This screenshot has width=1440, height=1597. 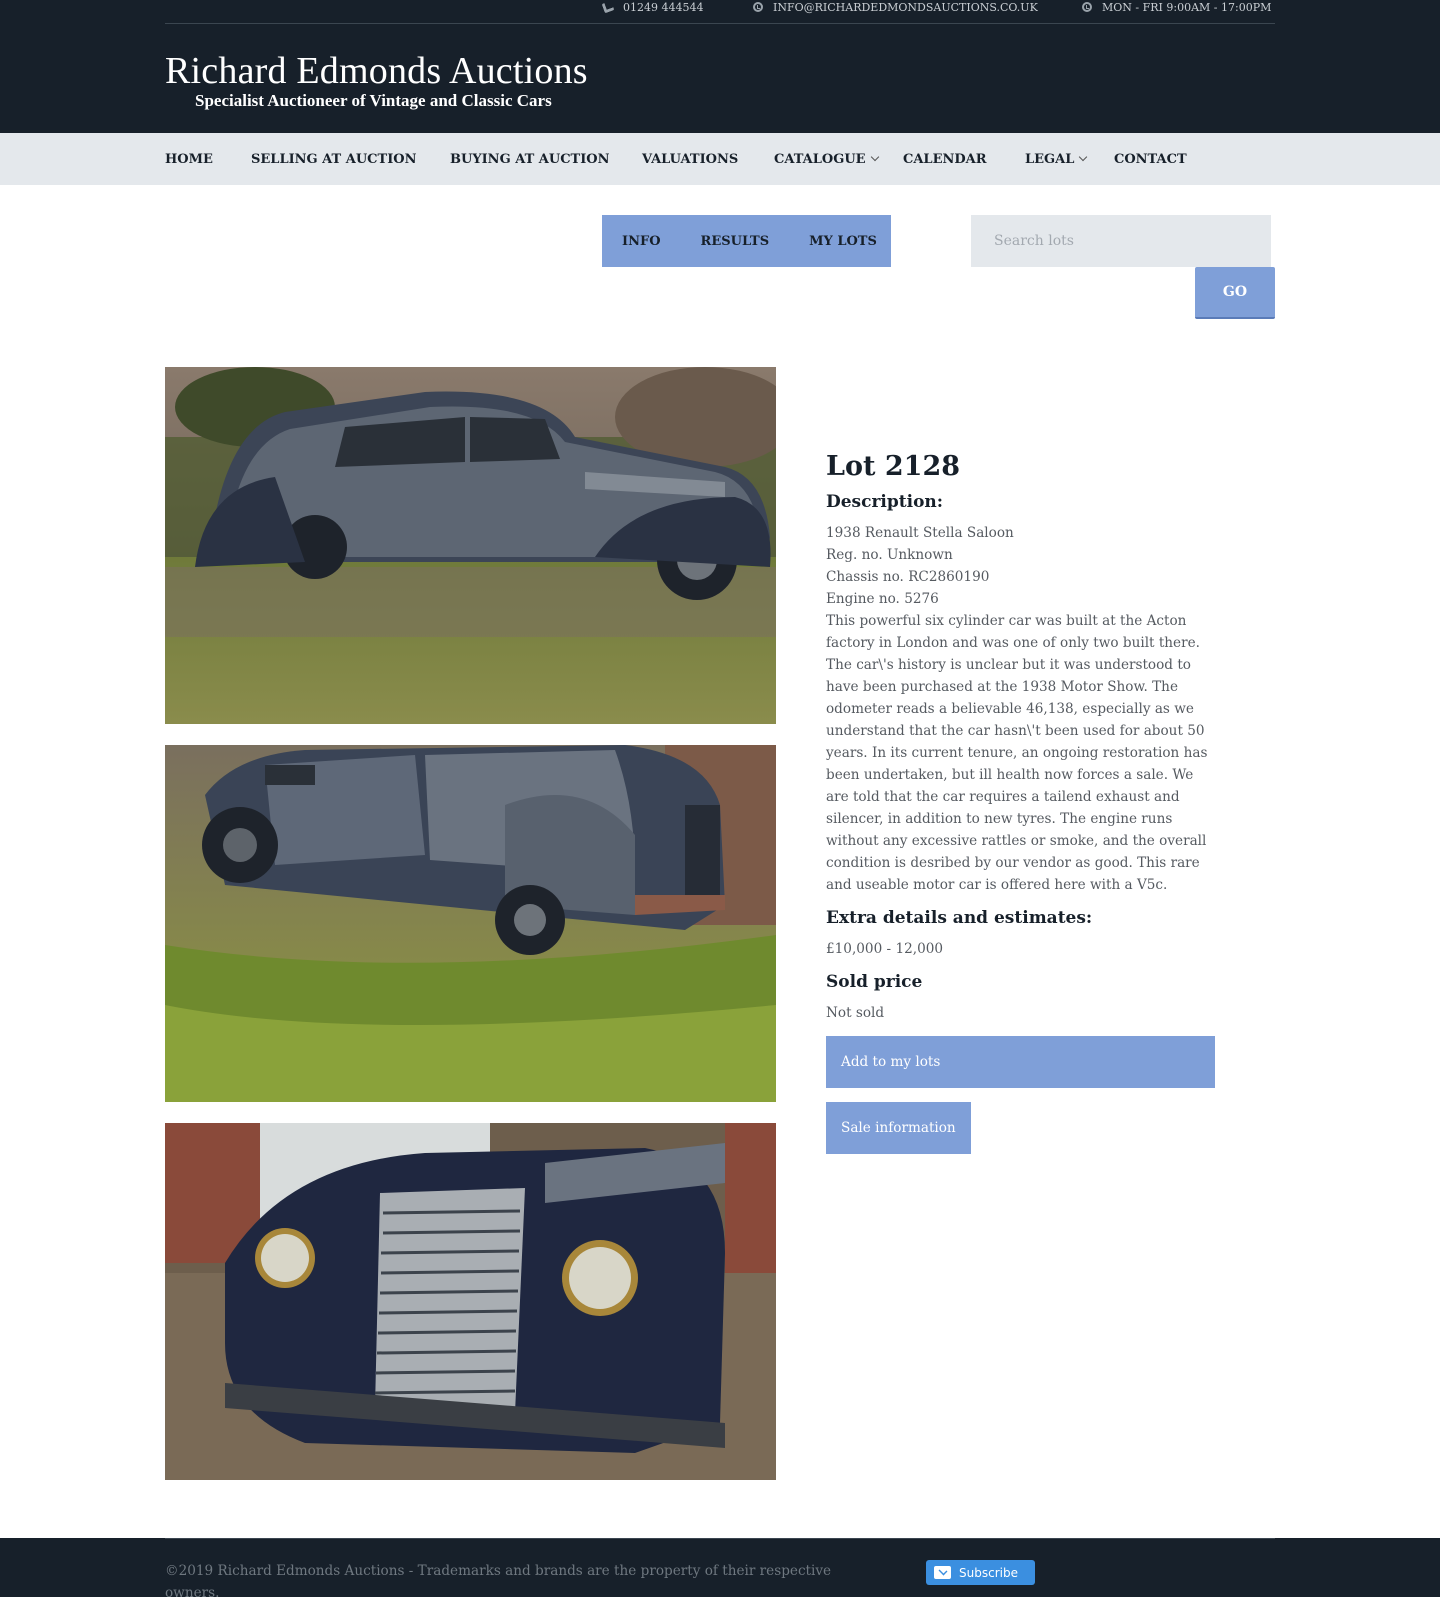 I want to click on nav-label: CONTACT, so click(x=1150, y=159).